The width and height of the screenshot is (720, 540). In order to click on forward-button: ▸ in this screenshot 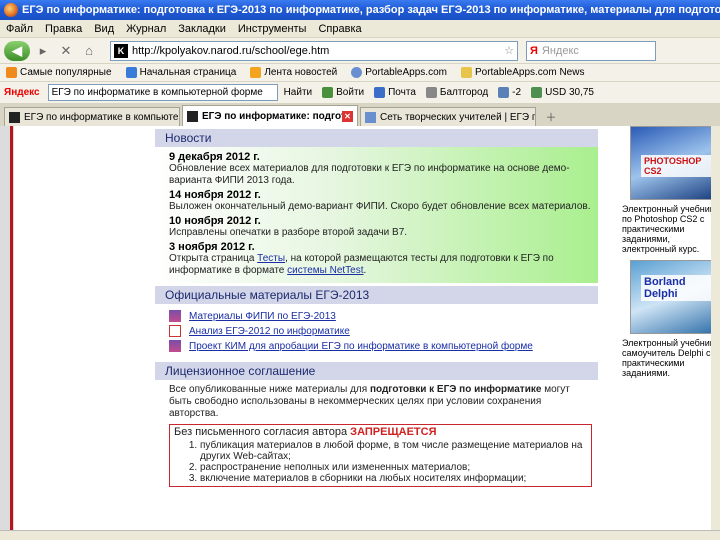, I will do `click(43, 51)`.